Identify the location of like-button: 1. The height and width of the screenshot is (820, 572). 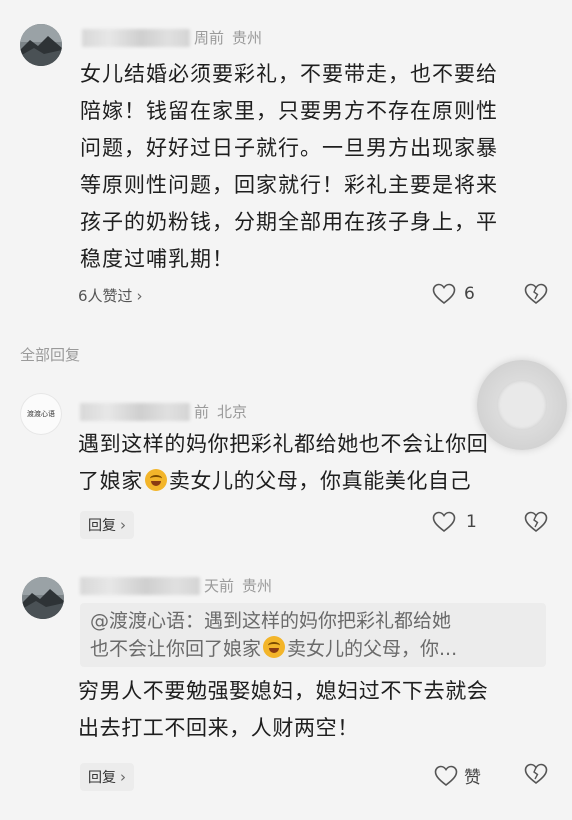
(454, 522).